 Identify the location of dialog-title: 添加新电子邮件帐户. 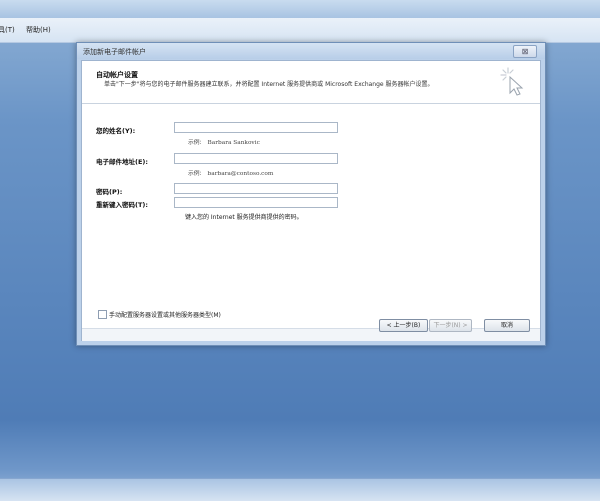
(114, 52).